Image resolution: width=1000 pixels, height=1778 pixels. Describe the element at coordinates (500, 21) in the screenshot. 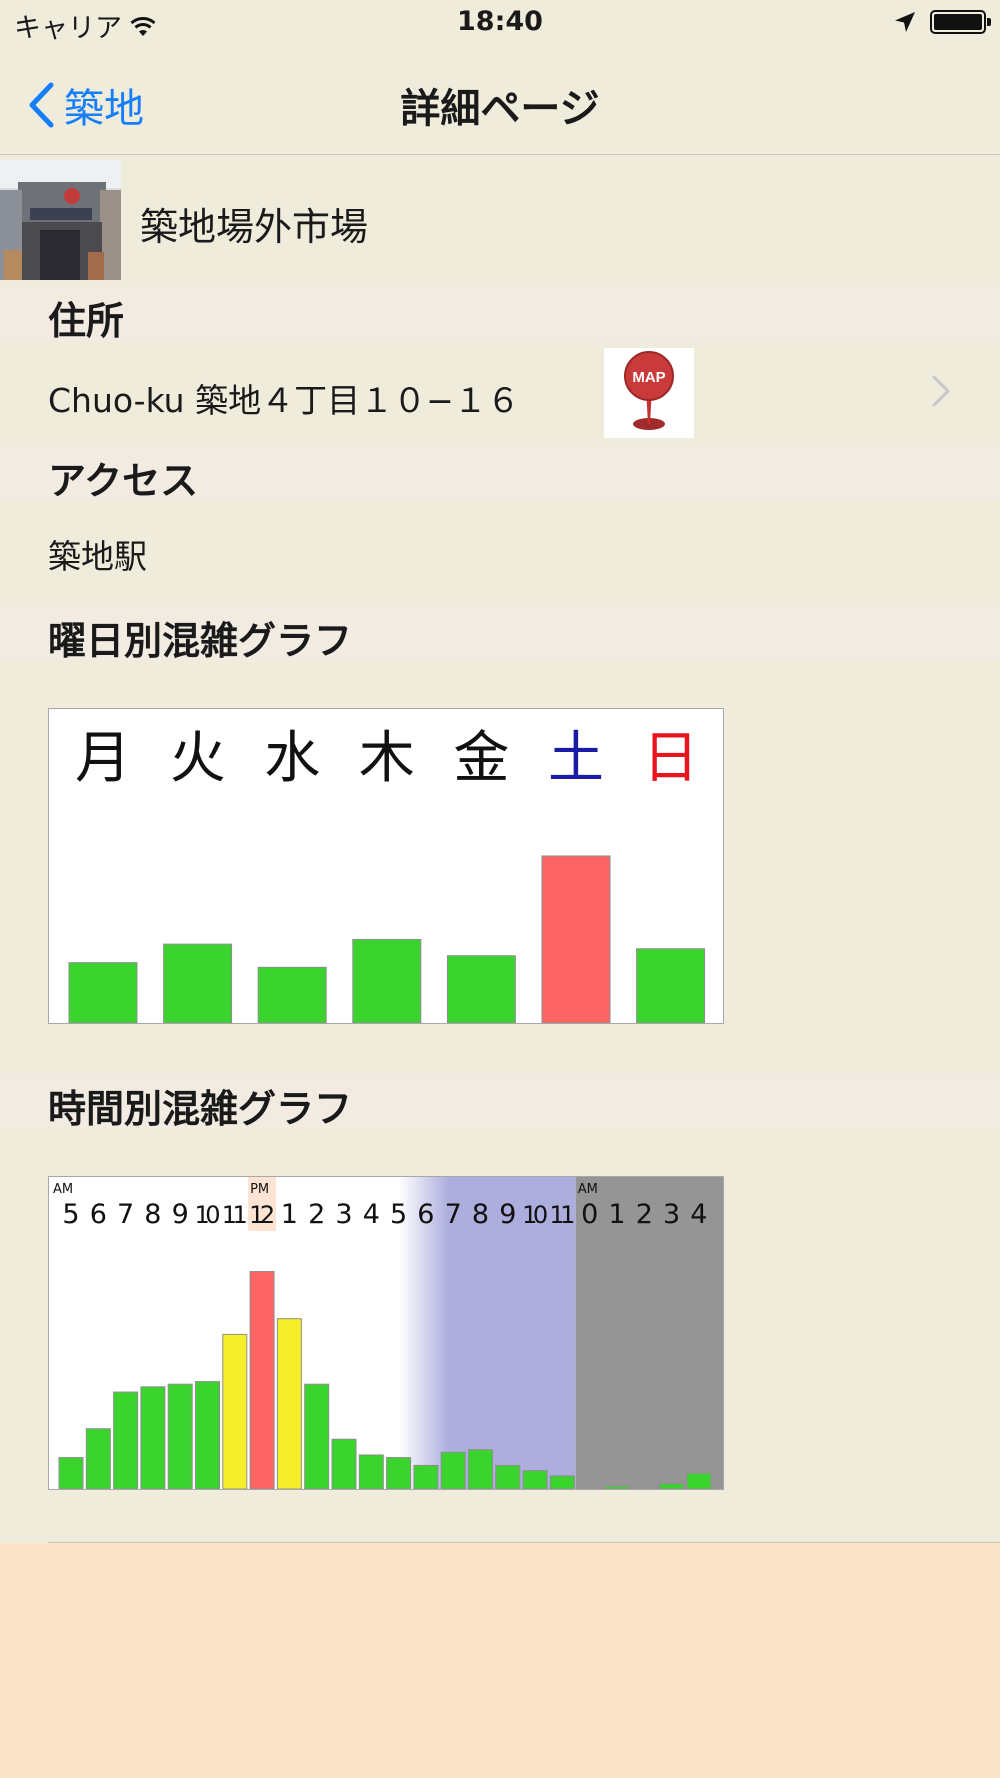

I see `status-bar-time: 18:40` at that location.